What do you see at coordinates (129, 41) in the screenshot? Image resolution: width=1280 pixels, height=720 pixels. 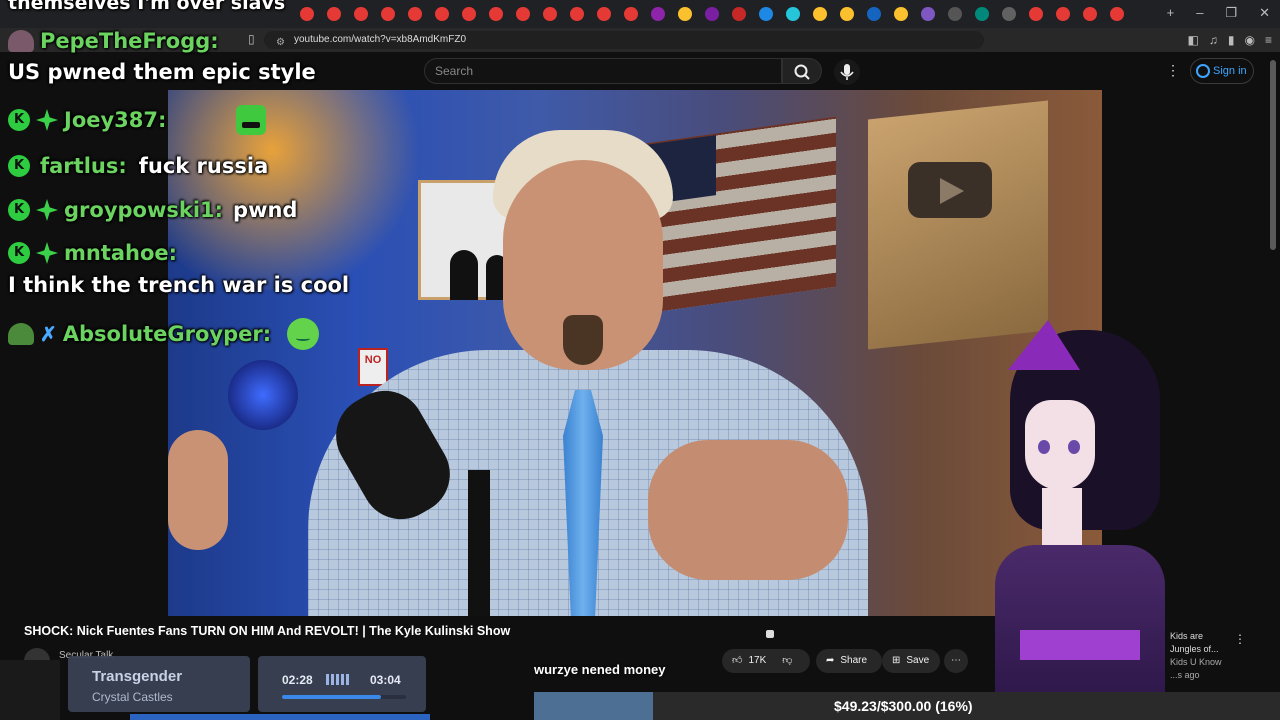 I see `chat-username: PepeTheFrogg:` at bounding box center [129, 41].